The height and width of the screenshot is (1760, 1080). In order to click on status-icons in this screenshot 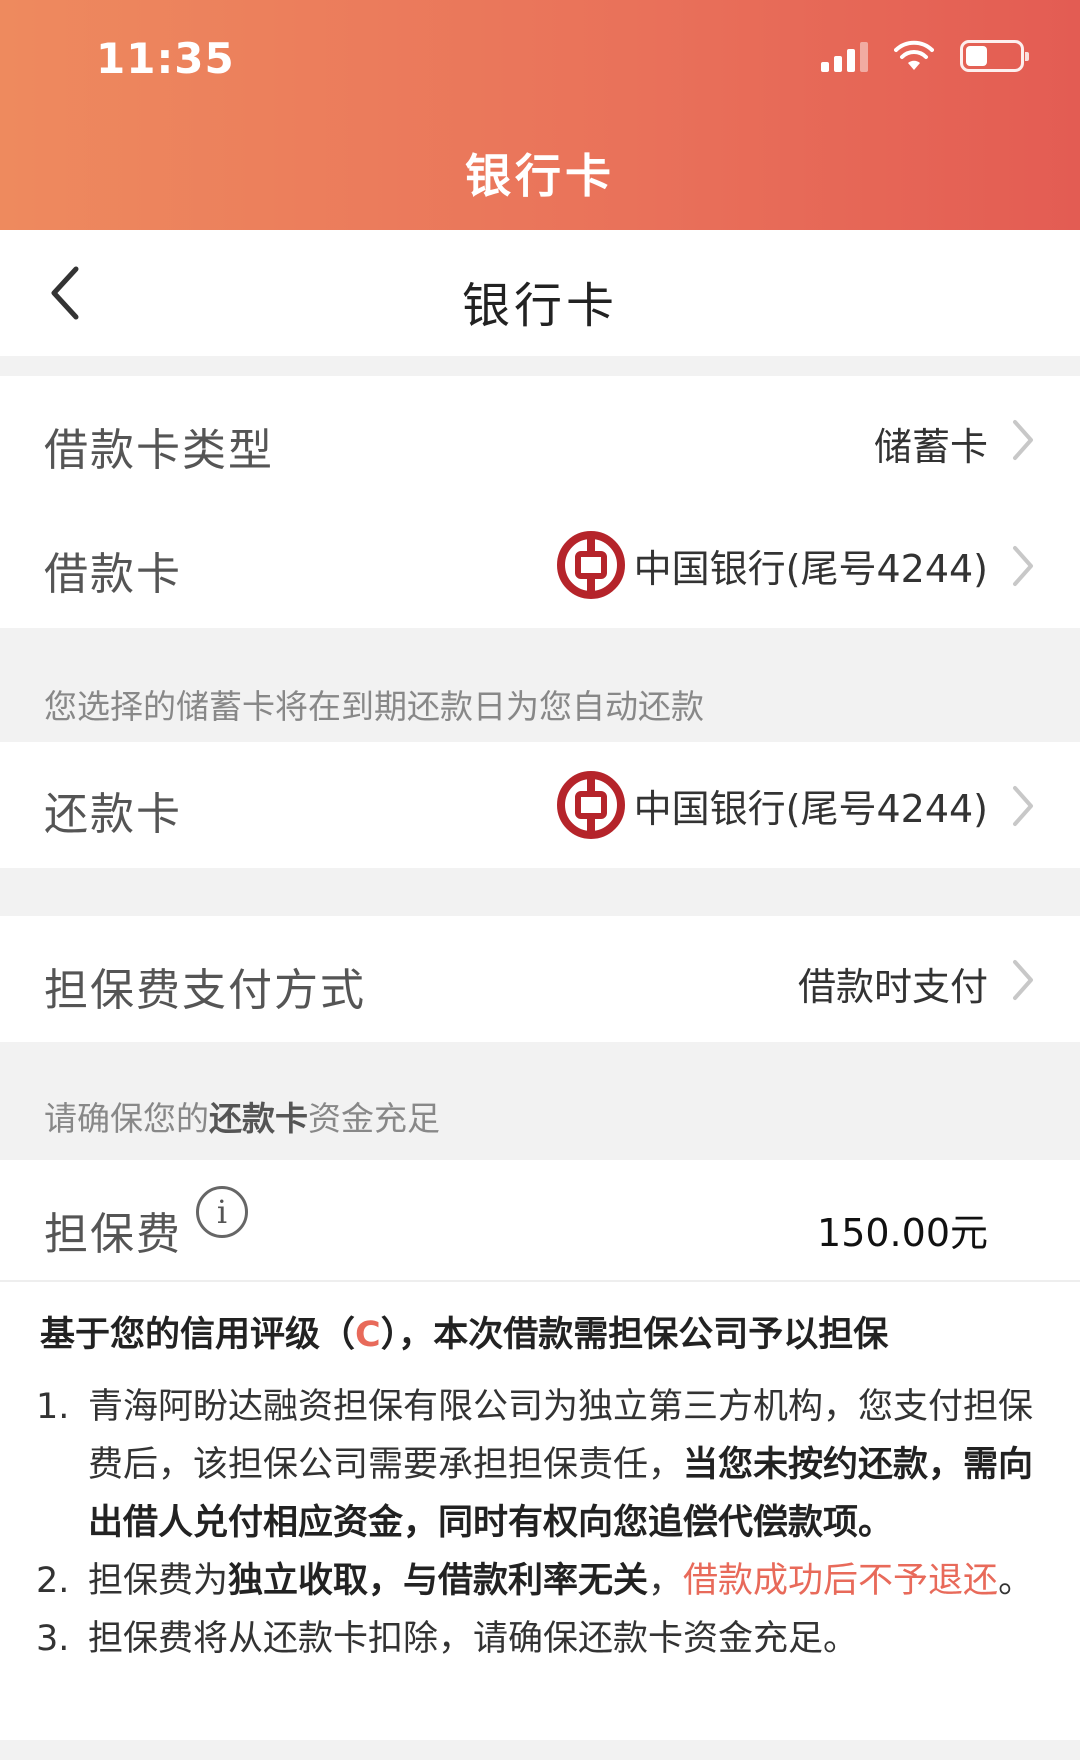, I will do `click(925, 56)`.